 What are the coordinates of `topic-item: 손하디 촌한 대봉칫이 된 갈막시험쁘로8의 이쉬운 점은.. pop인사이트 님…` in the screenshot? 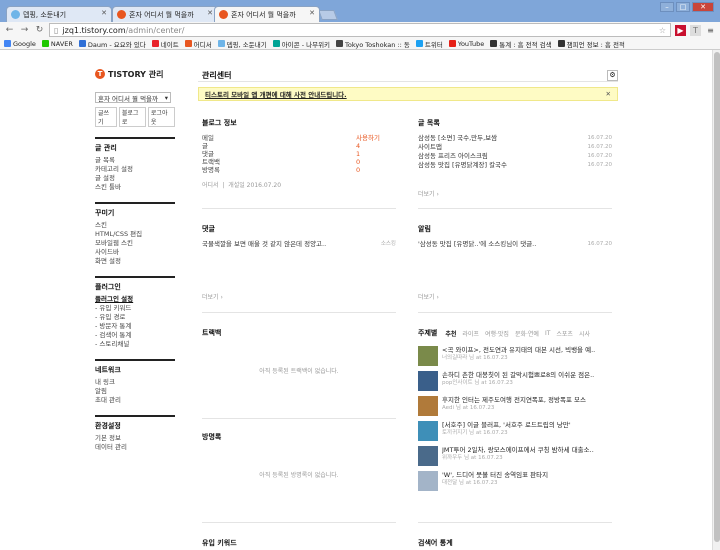 It's located at (515, 381).